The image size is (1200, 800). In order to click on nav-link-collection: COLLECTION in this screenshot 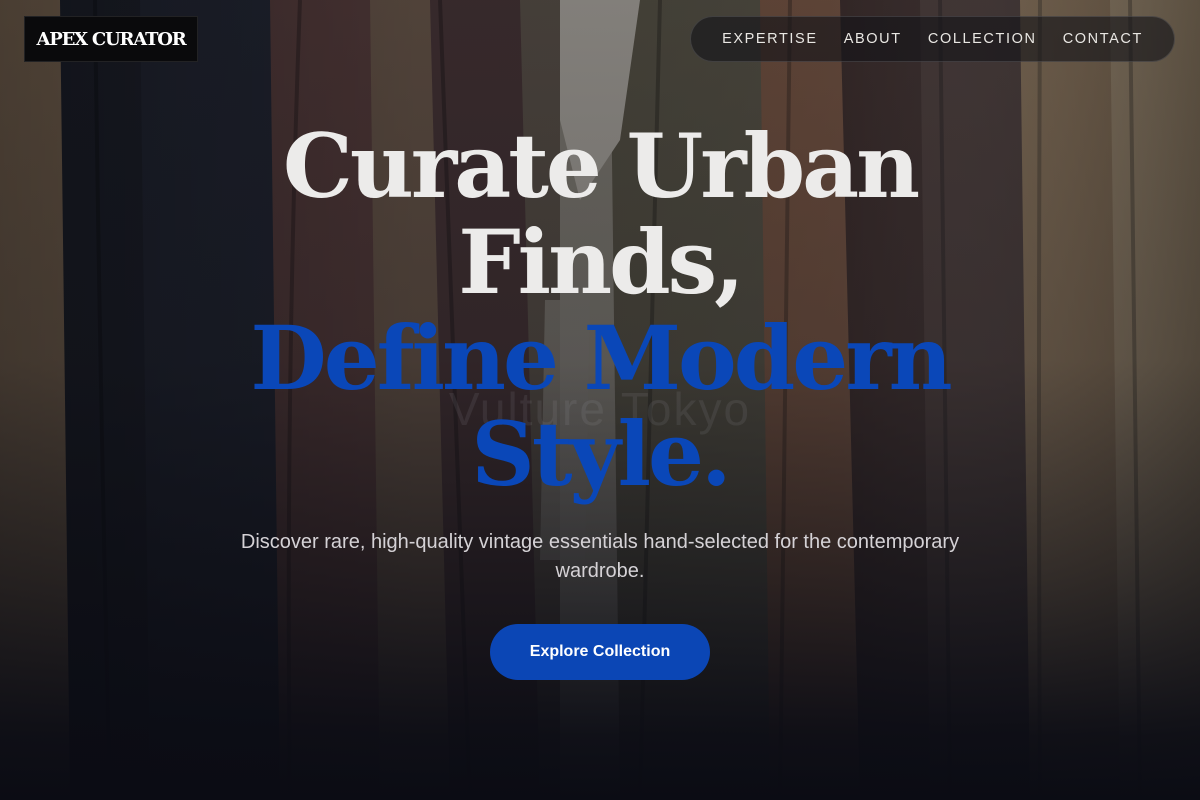, I will do `click(982, 39)`.